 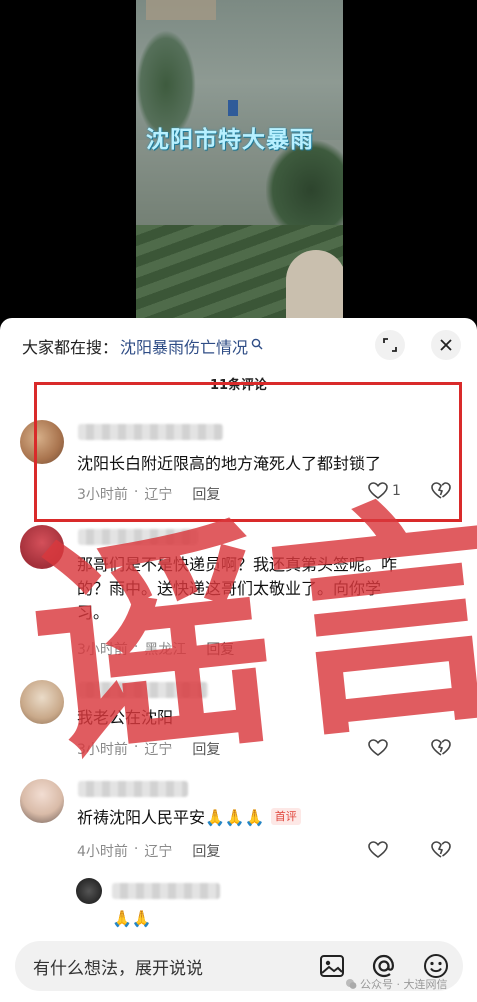 What do you see at coordinates (181, 10) in the screenshot?
I see `video-building` at bounding box center [181, 10].